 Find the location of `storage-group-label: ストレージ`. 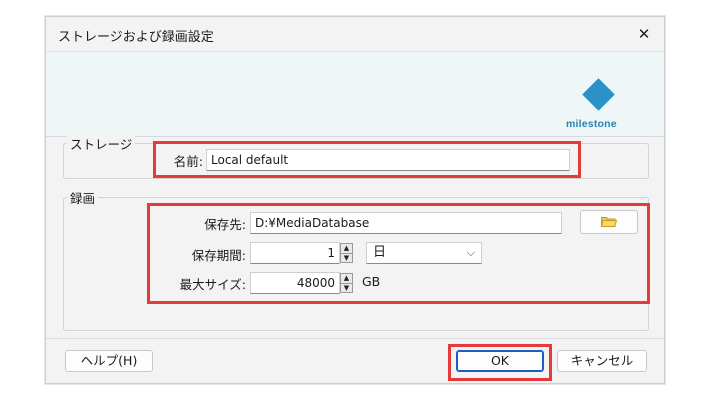

storage-group-label: ストレージ is located at coordinates (101, 143).